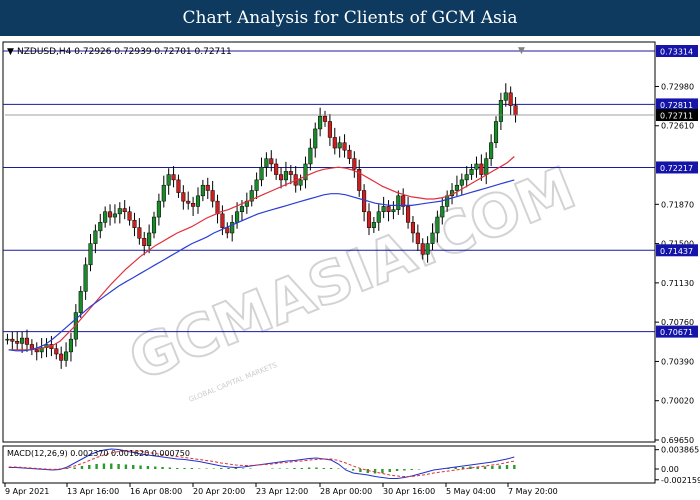 The image size is (700, 500). What do you see at coordinates (677, 283) in the screenshot?
I see `price-tick-label: 0.71130` at bounding box center [677, 283].